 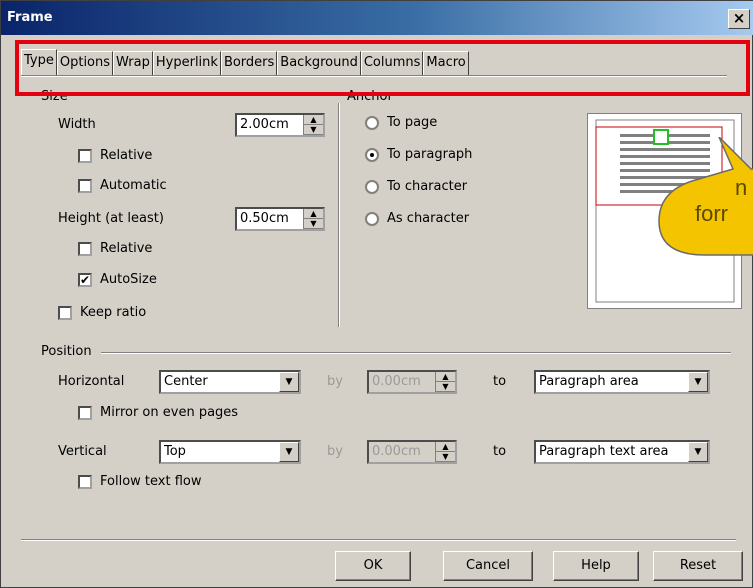 What do you see at coordinates (335, 381) in the screenshot?
I see `horizontal-by-label: by` at bounding box center [335, 381].